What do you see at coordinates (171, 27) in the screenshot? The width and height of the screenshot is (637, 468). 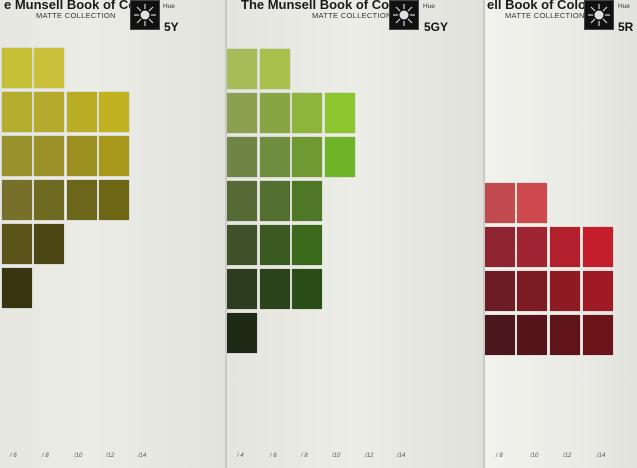 I see `hue-code: 5Y` at bounding box center [171, 27].